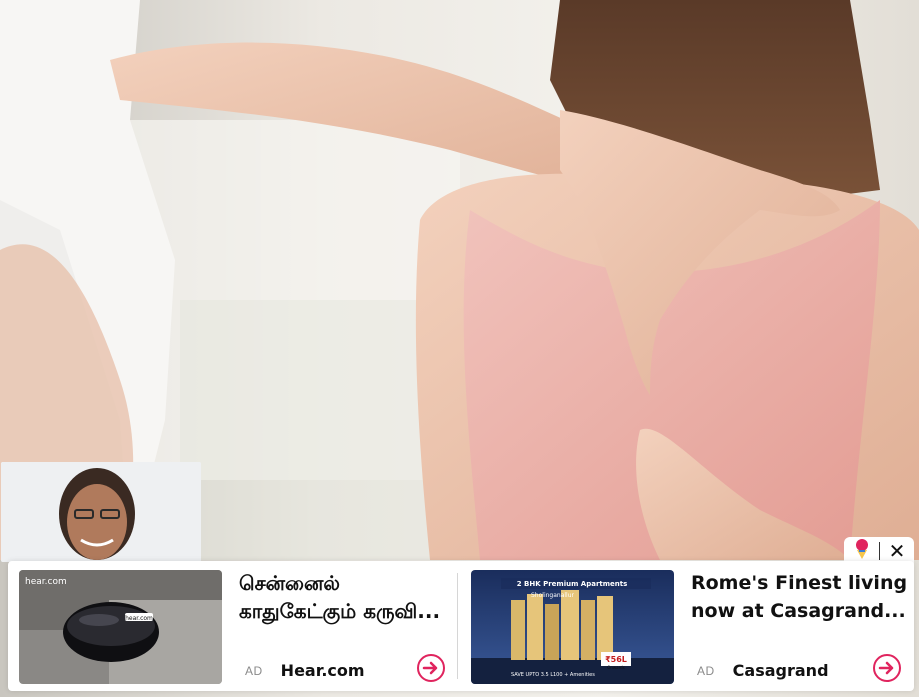 This screenshot has height=697, width=919. What do you see at coordinates (101, 512) in the screenshot?
I see `video-thumbnail` at bounding box center [101, 512].